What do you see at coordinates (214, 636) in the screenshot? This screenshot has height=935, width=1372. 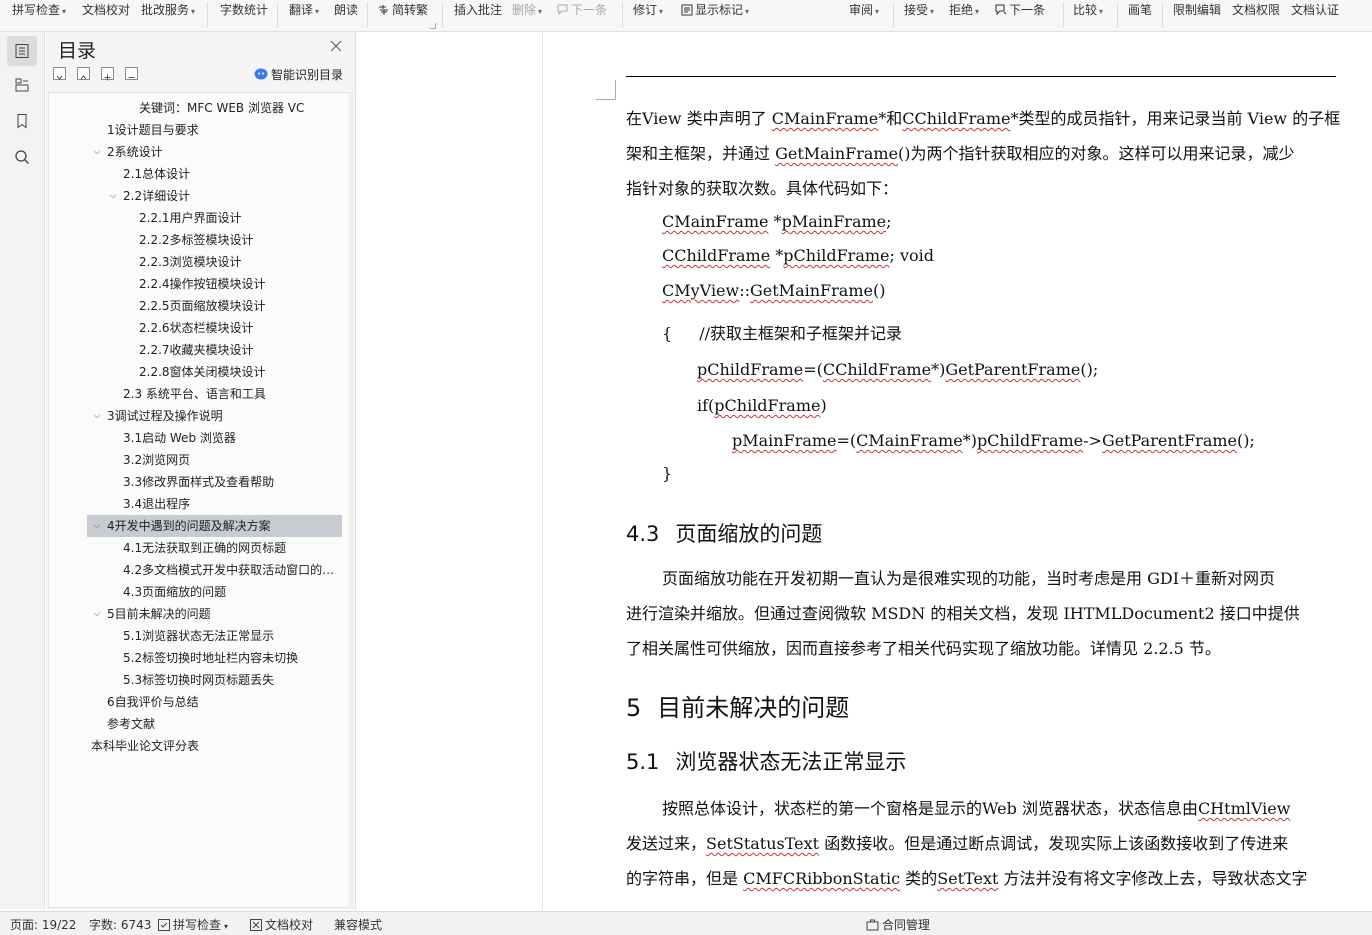 I see `toc-item: 5.1浏览器状态无法正常显示` at bounding box center [214, 636].